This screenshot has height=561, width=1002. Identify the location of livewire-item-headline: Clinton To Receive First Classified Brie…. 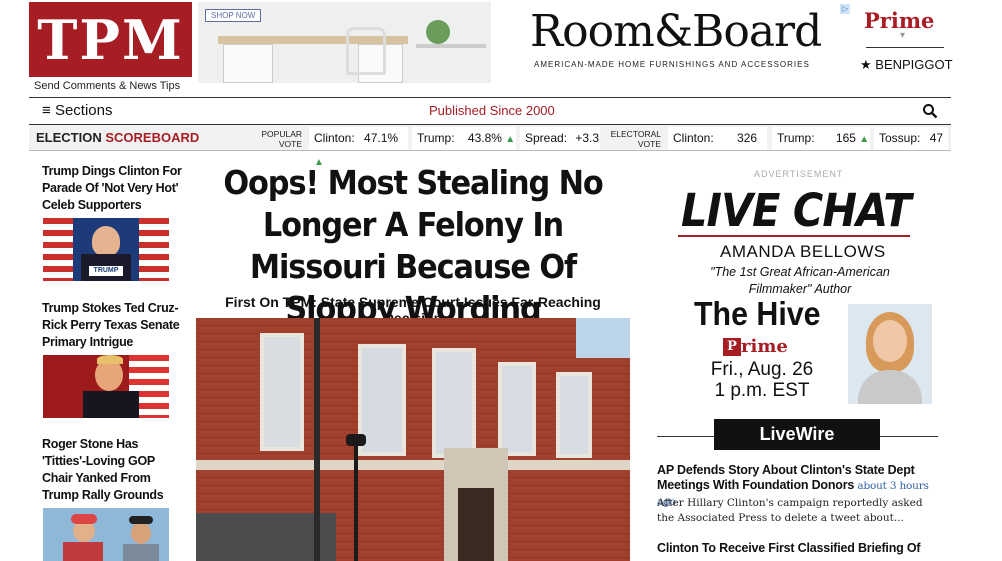
(797, 548).